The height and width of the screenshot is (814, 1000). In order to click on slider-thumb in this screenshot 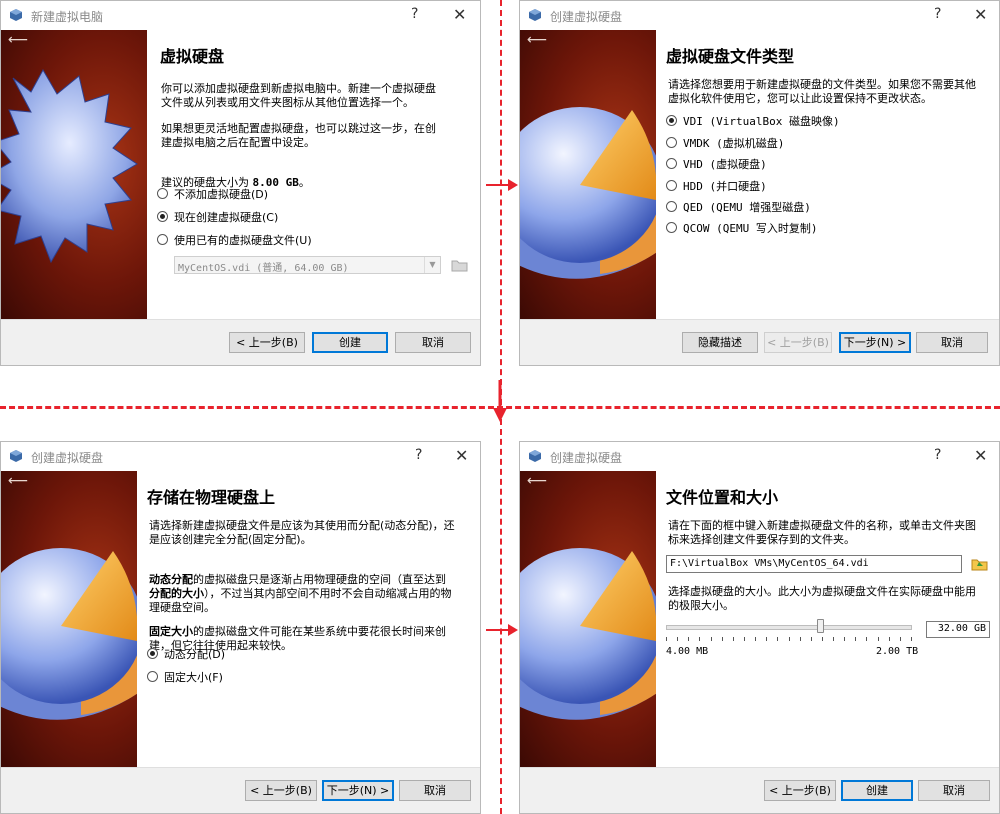, I will do `click(820, 626)`.